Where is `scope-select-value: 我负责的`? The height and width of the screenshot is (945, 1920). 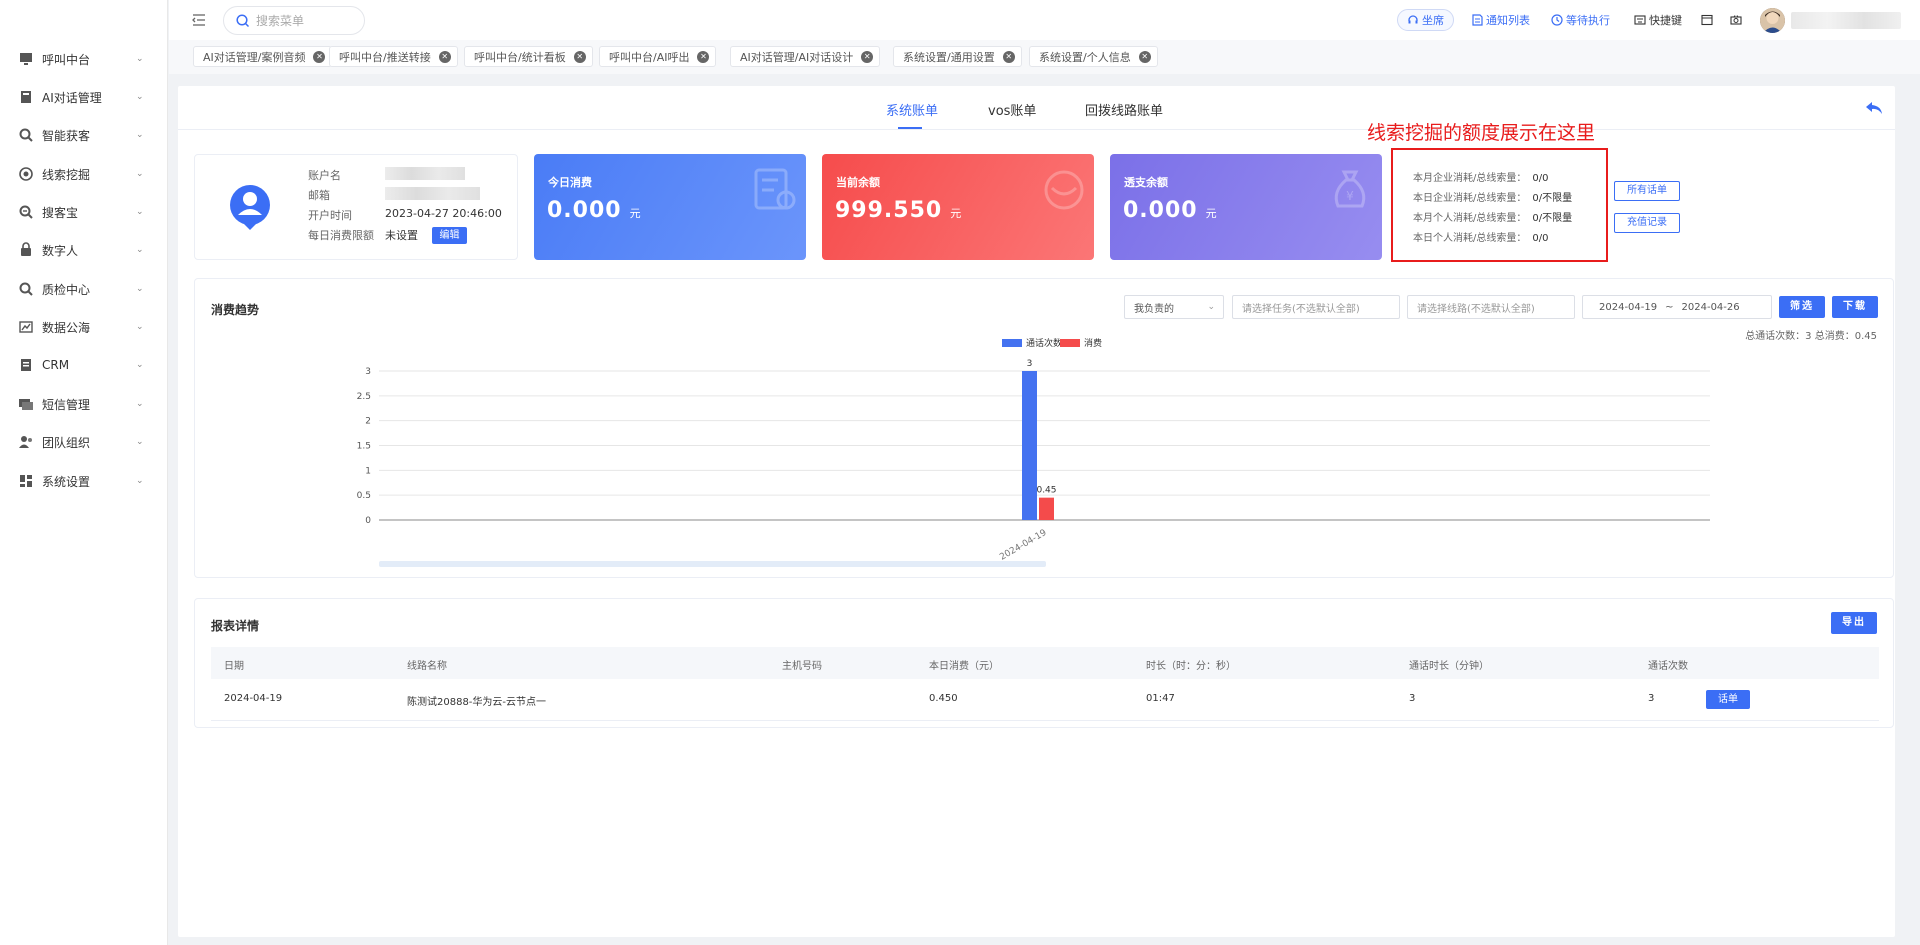 scope-select-value: 我负责的 is located at coordinates (1154, 309).